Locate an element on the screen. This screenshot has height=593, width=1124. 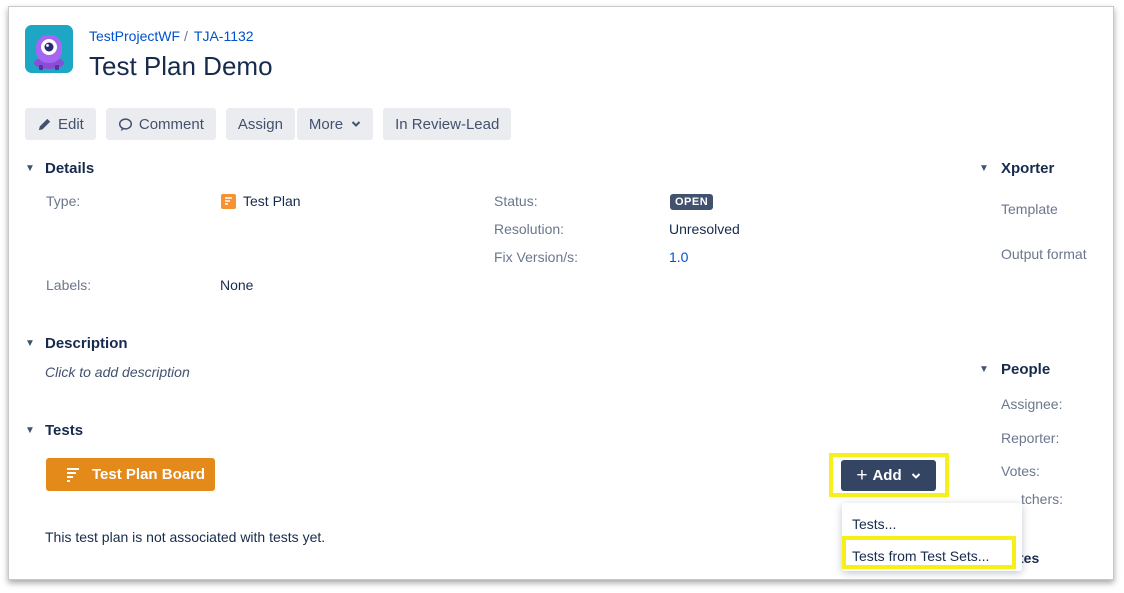
votes-label: Votes: is located at coordinates (1020, 471).